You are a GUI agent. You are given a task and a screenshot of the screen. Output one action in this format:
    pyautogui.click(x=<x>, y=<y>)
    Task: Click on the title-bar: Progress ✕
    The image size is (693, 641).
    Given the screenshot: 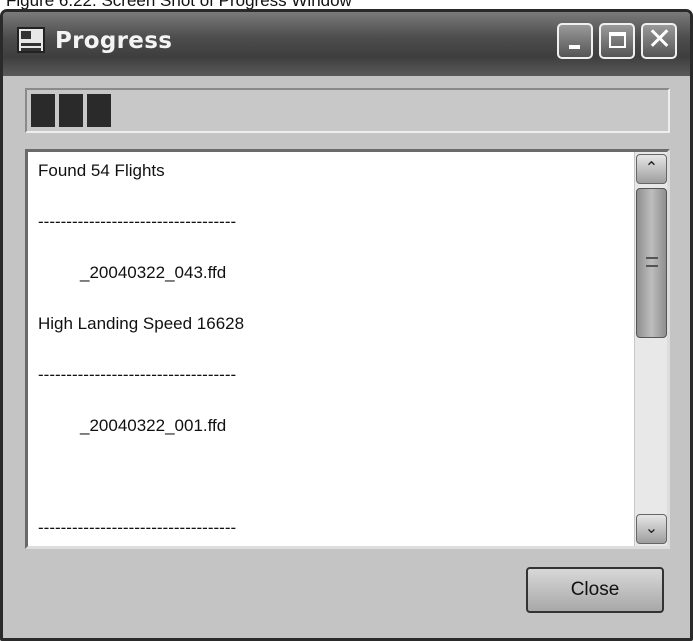 What is the action you would take?
    pyautogui.click(x=346, y=44)
    